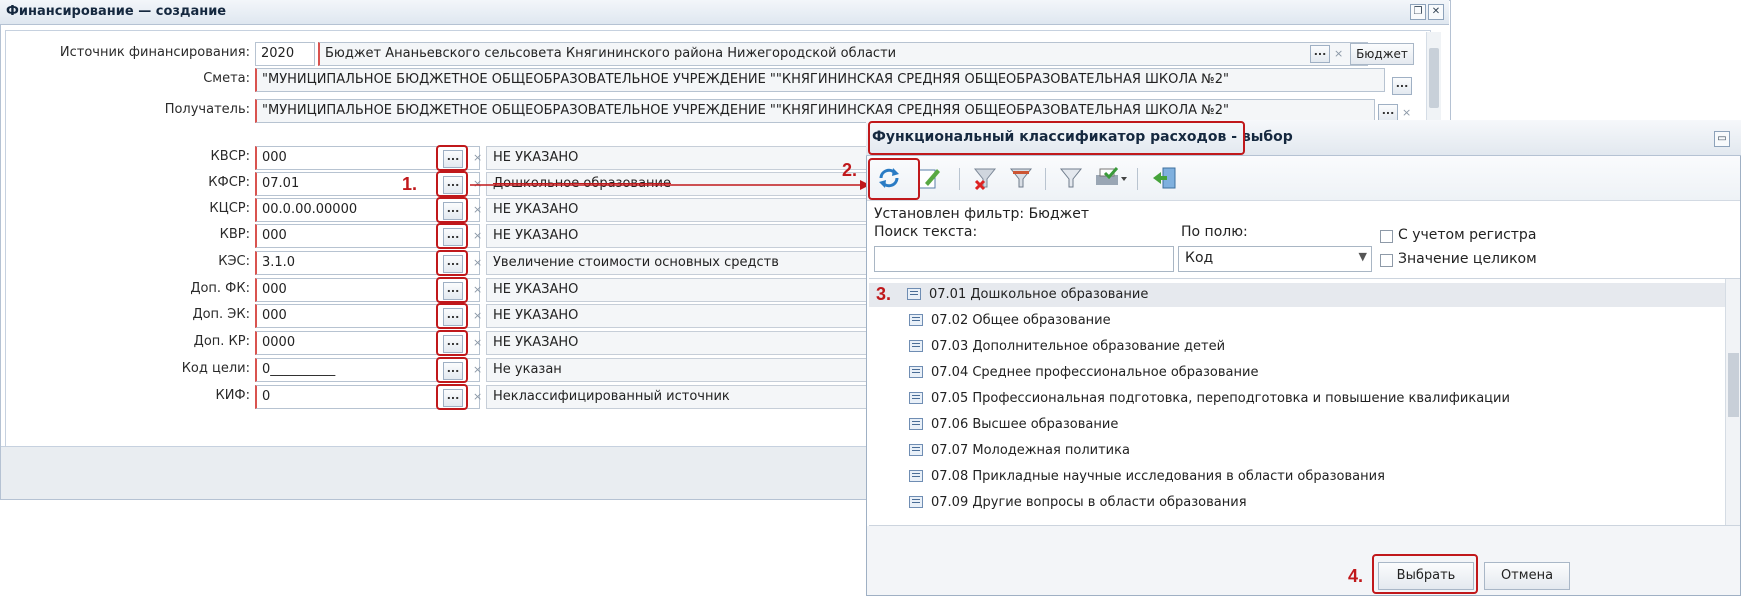 The image size is (1741, 596). What do you see at coordinates (1025, 424) in the screenshot?
I see `list-item-label: 07.06 Высшее образование` at bounding box center [1025, 424].